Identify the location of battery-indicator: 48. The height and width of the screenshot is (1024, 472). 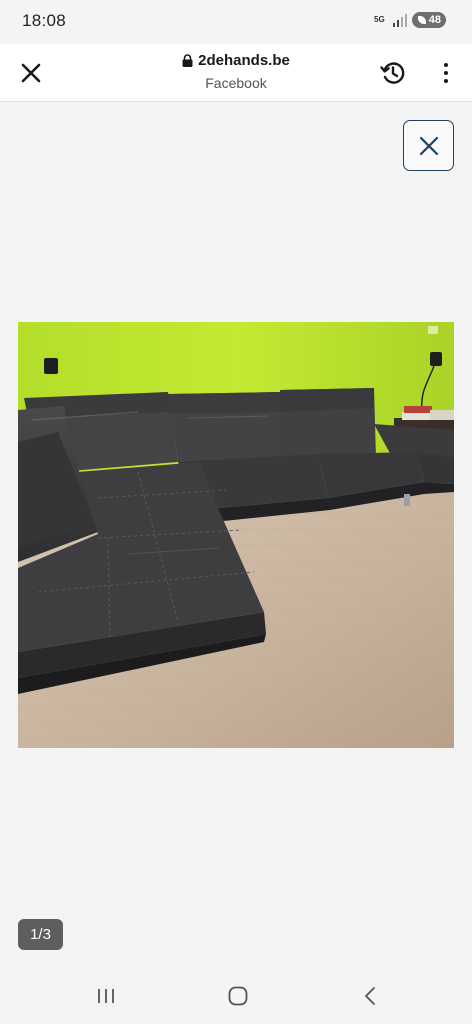
(429, 20).